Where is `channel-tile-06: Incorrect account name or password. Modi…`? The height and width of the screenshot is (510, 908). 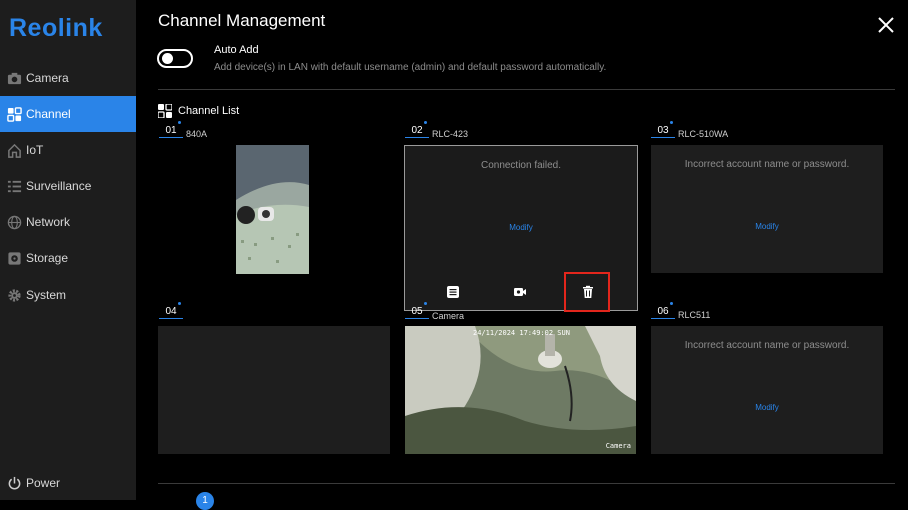
channel-tile-06: Incorrect account name or password. Modi… is located at coordinates (767, 390).